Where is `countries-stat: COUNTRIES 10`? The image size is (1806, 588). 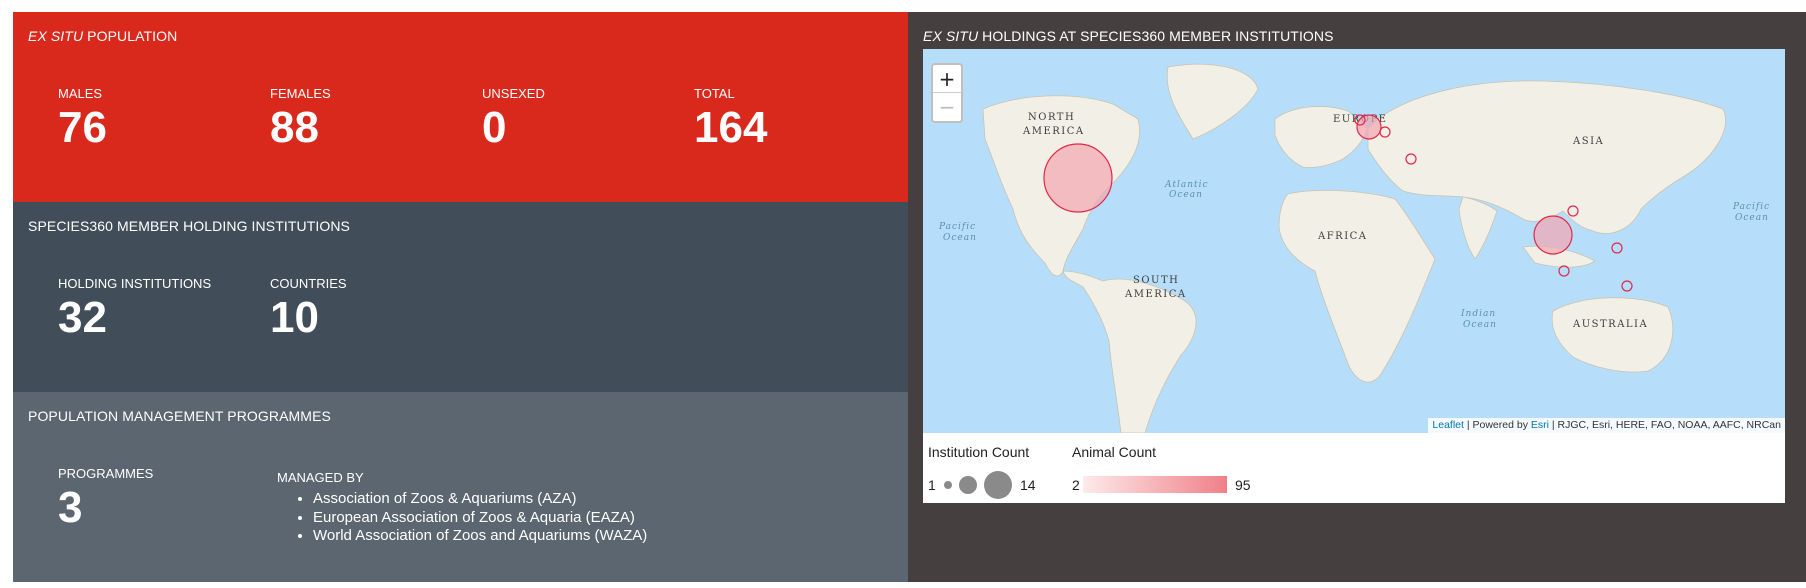 countries-stat: COUNTRIES 10 is located at coordinates (308, 308).